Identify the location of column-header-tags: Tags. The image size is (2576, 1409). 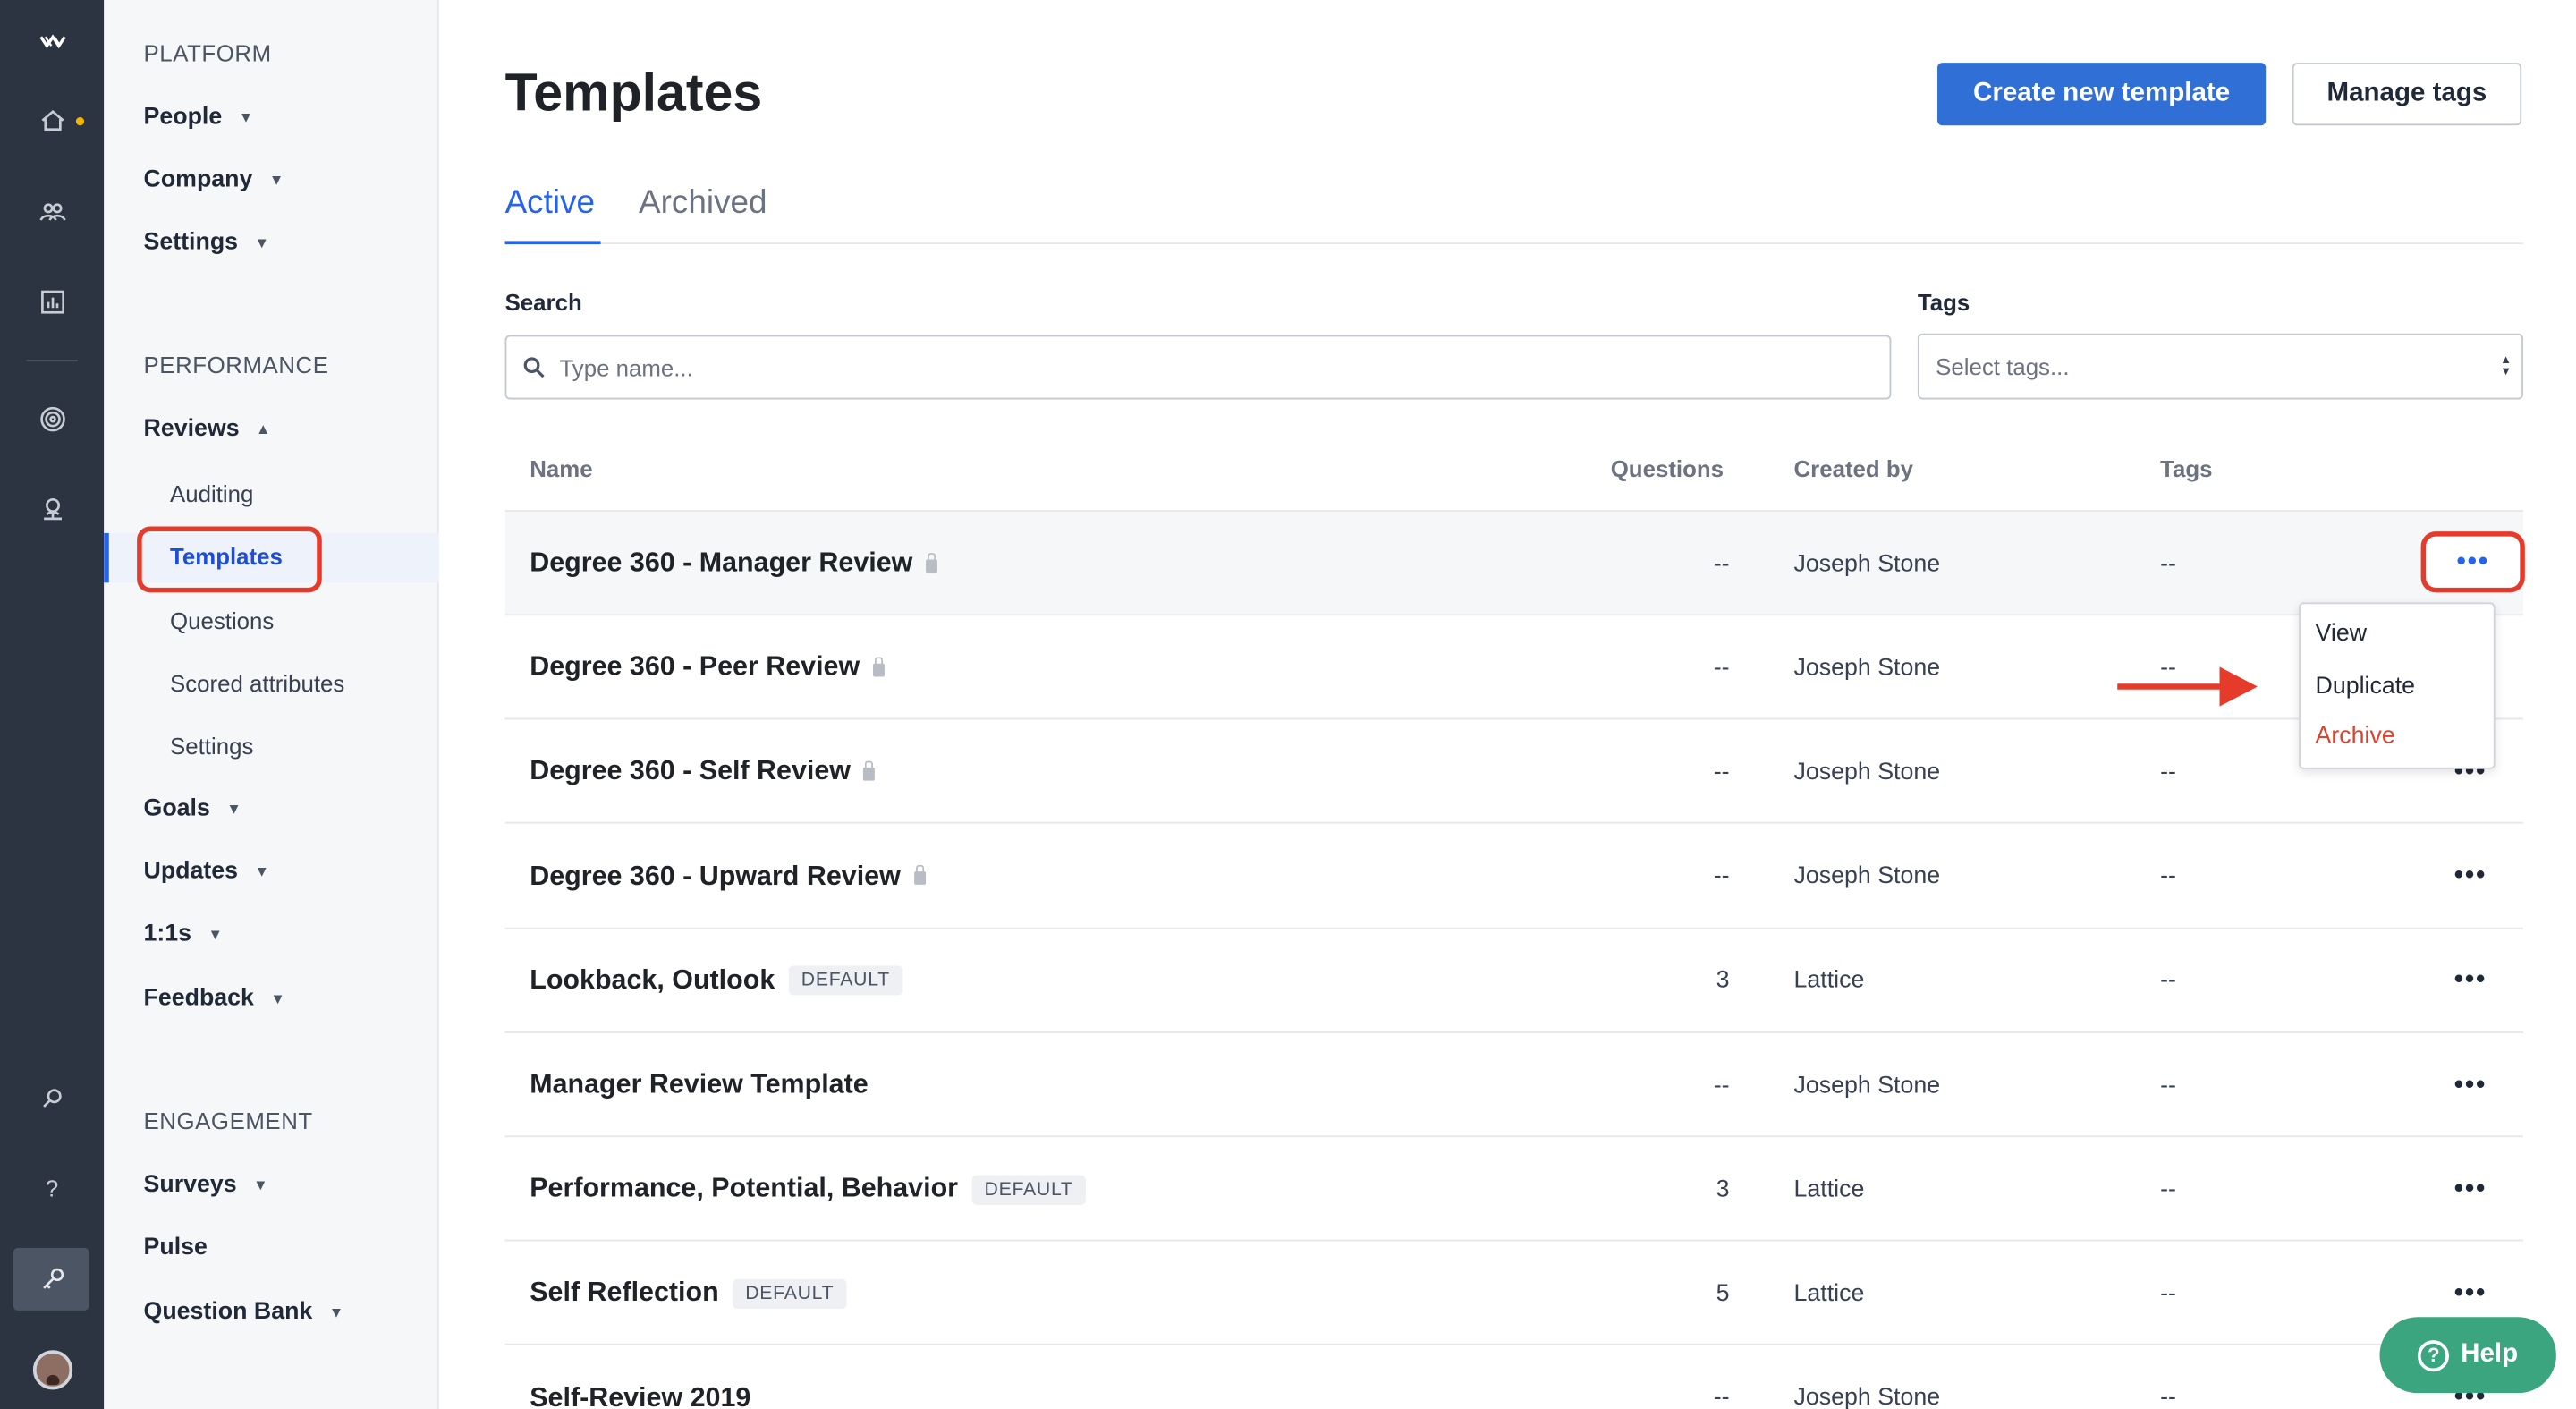
(2186, 469).